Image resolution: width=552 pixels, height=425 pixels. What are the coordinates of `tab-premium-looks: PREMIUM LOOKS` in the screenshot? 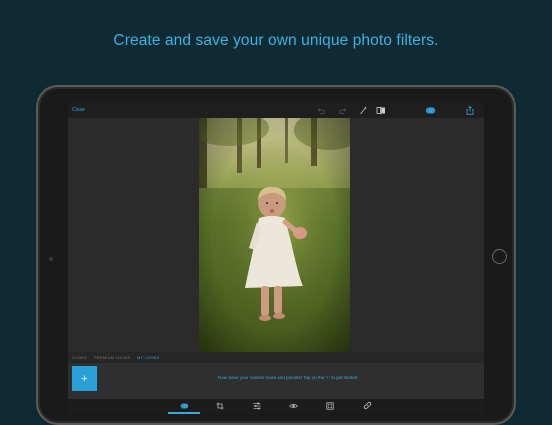 It's located at (112, 357).